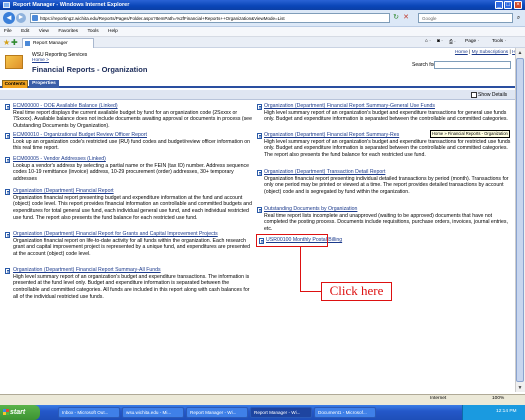  Describe the element at coordinates (90, 69) in the screenshot. I see `page-title: Financial Reports - Organization` at that location.